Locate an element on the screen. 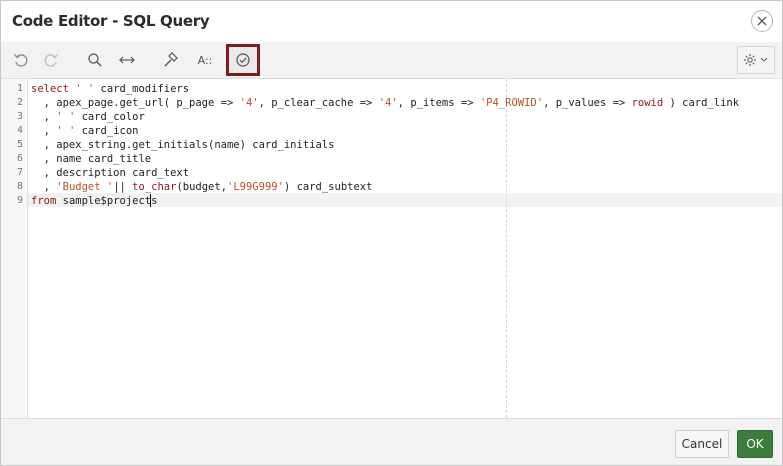 Image resolution: width=783 pixels, height=466 pixels. code-line: , description card_text is located at coordinates (401, 173).